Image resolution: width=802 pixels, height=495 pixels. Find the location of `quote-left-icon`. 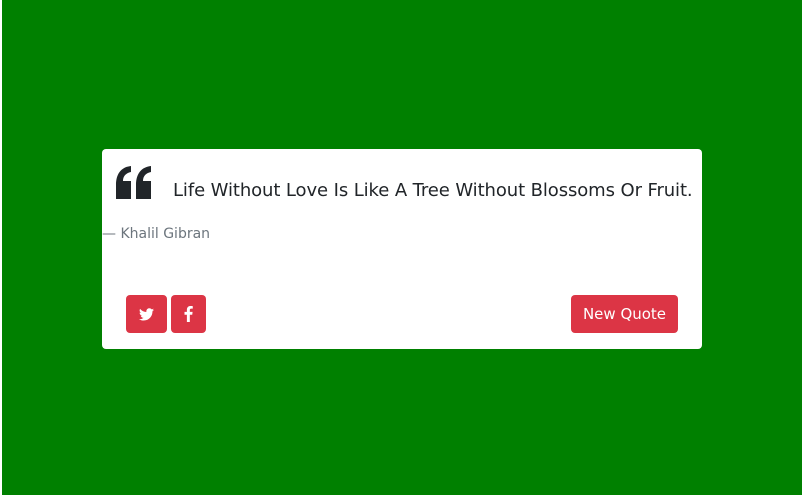

quote-left-icon is located at coordinates (134, 183).